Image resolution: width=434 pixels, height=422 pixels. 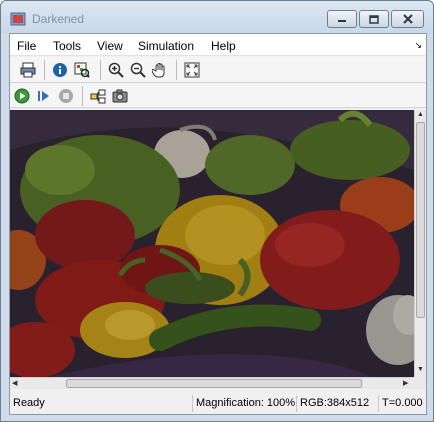 I want to click on close-button, so click(x=407, y=19).